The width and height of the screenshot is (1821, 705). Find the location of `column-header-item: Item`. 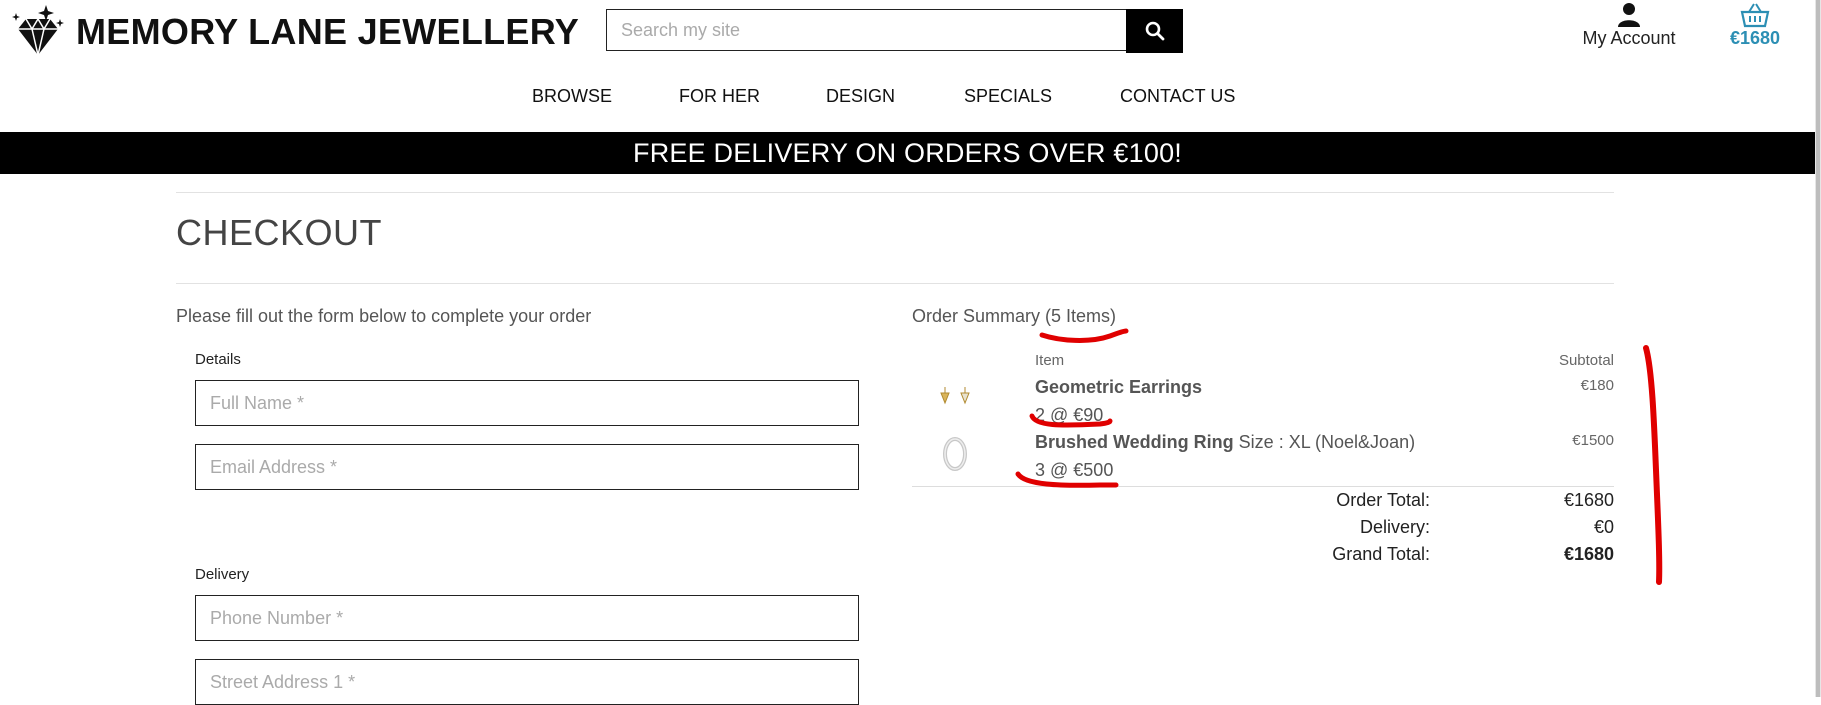

column-header-item: Item is located at coordinates (1050, 360).